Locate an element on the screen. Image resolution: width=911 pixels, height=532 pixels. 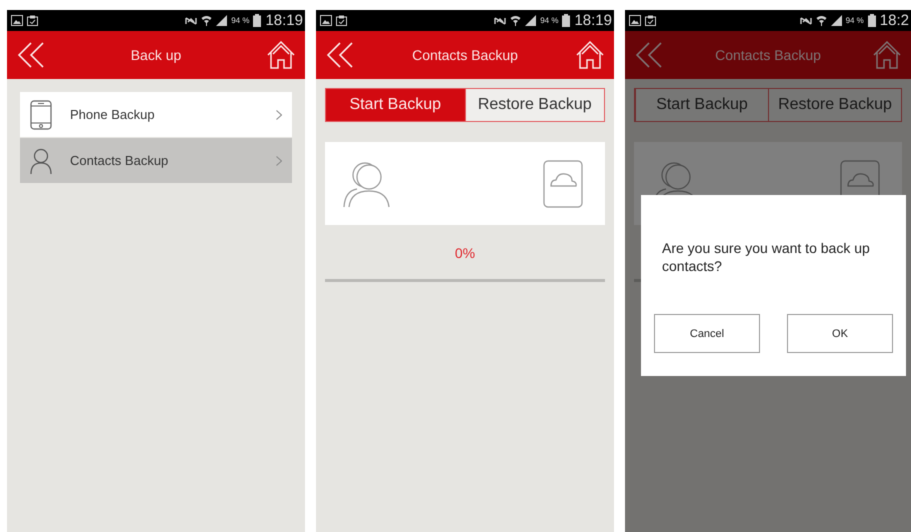
dialog-button: Cancel is located at coordinates (707, 333).